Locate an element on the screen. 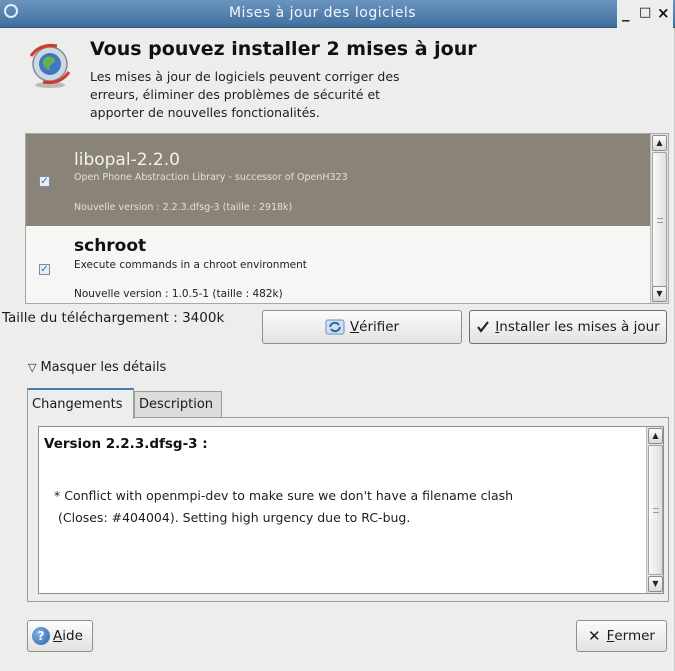  tab-description: Description is located at coordinates (178, 404).